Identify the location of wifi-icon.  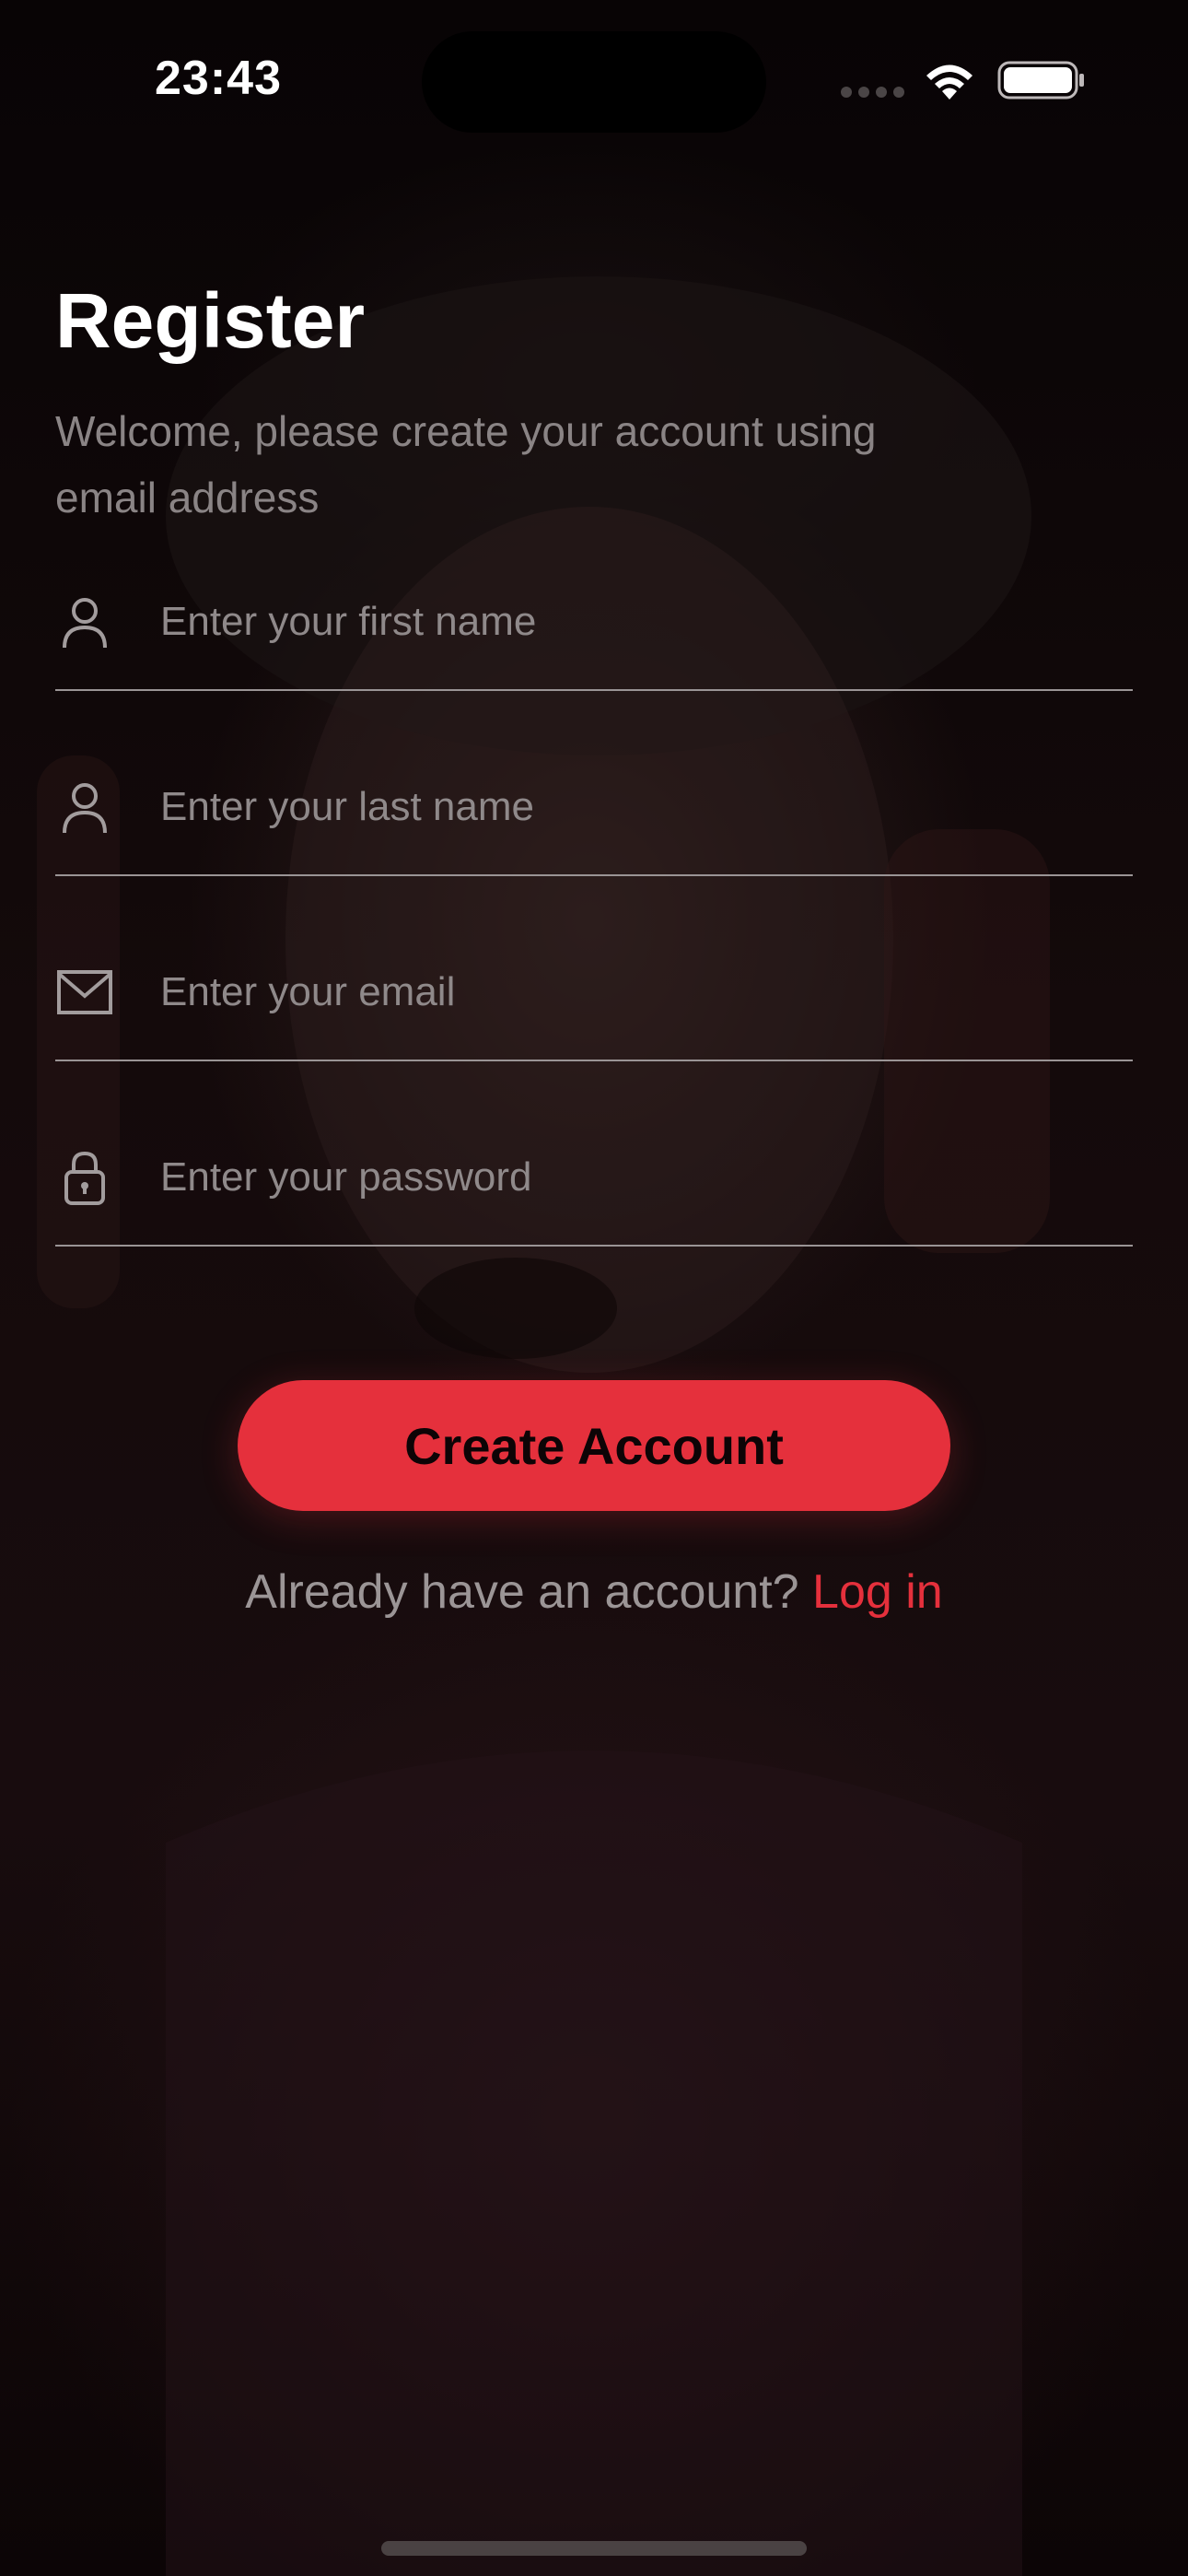
(949, 82).